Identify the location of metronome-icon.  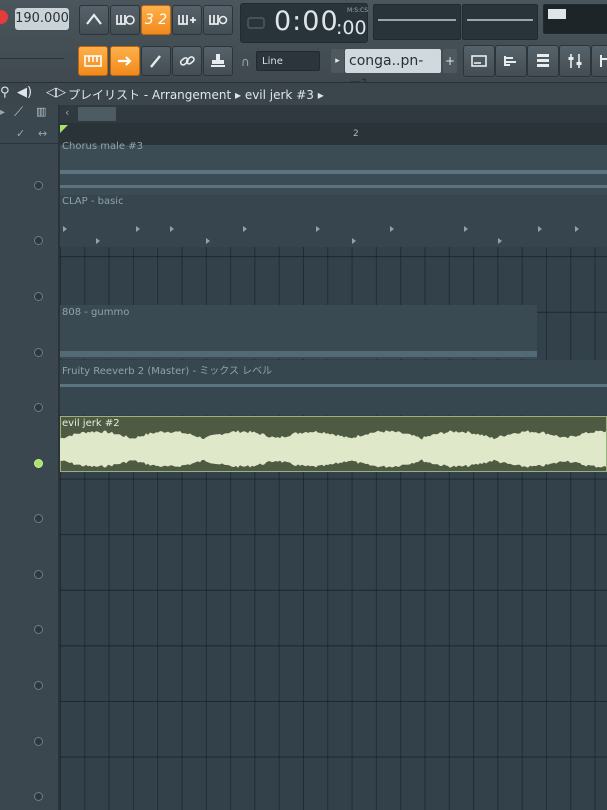
(94, 19).